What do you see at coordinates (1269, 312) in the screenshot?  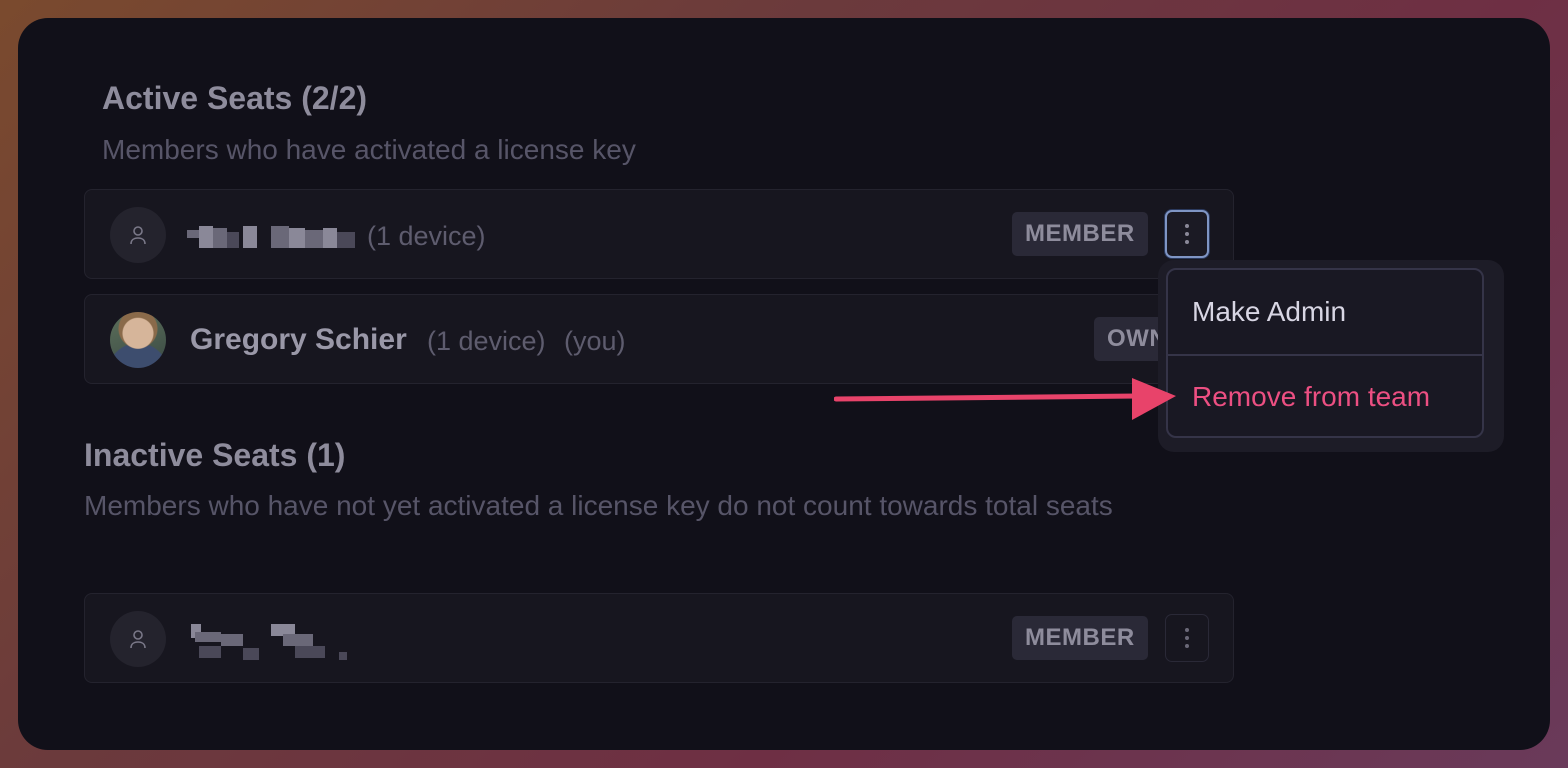 I see `make-admin-menu-item: Make Admin` at bounding box center [1269, 312].